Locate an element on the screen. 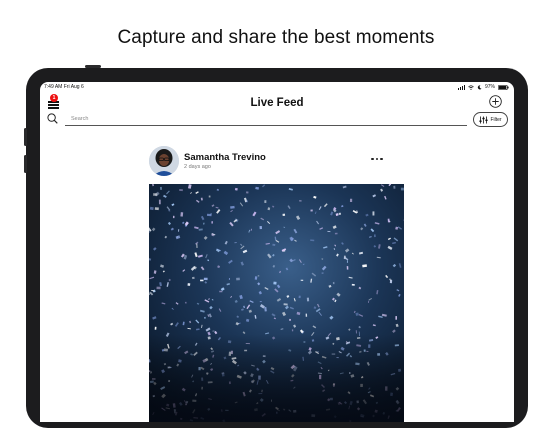 The image size is (552, 428). plus-circle-icon is located at coordinates (495, 101).